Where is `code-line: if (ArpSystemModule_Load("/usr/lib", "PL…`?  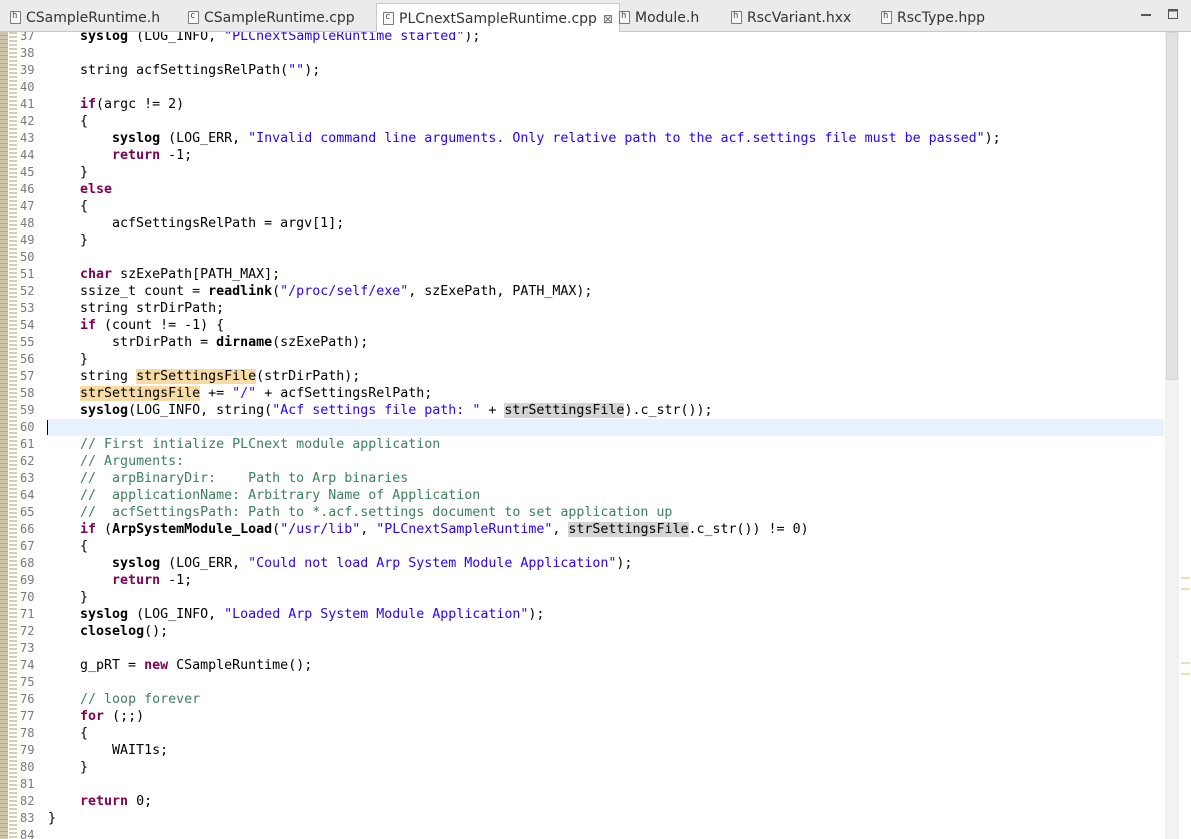 code-line: if (ArpSystemModule_Load("/usr/lib", "PL… is located at coordinates (606, 529).